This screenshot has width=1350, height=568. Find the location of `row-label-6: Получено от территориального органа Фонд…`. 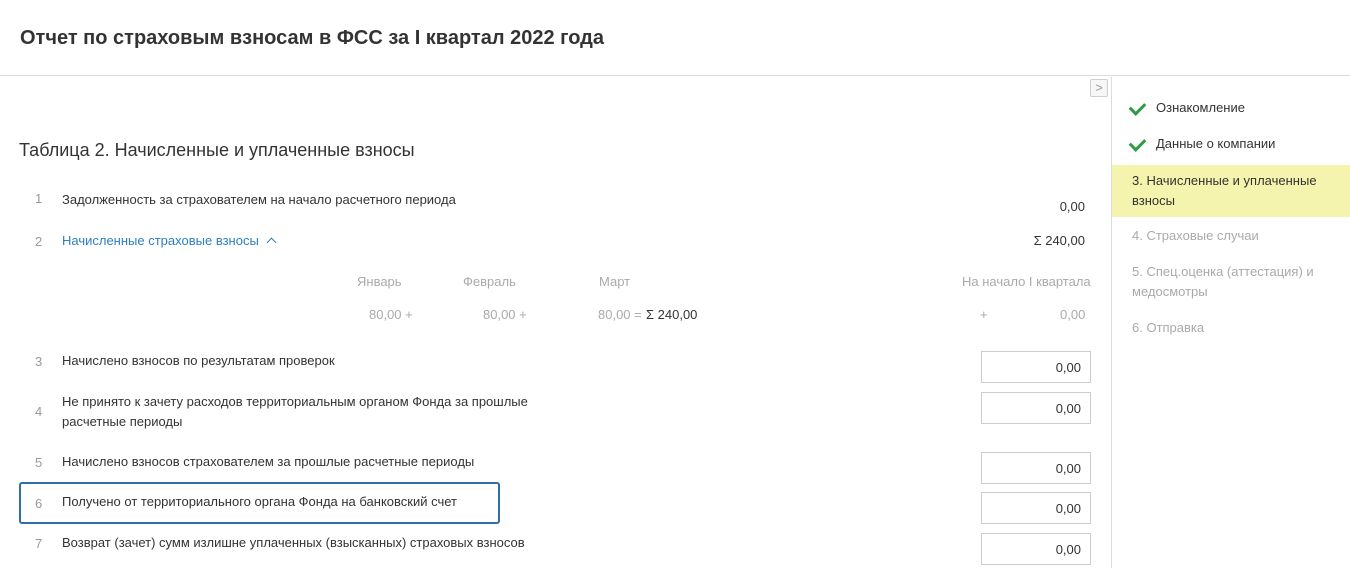

row-label-6: Получено от территориального органа Фонд… is located at coordinates (259, 501).